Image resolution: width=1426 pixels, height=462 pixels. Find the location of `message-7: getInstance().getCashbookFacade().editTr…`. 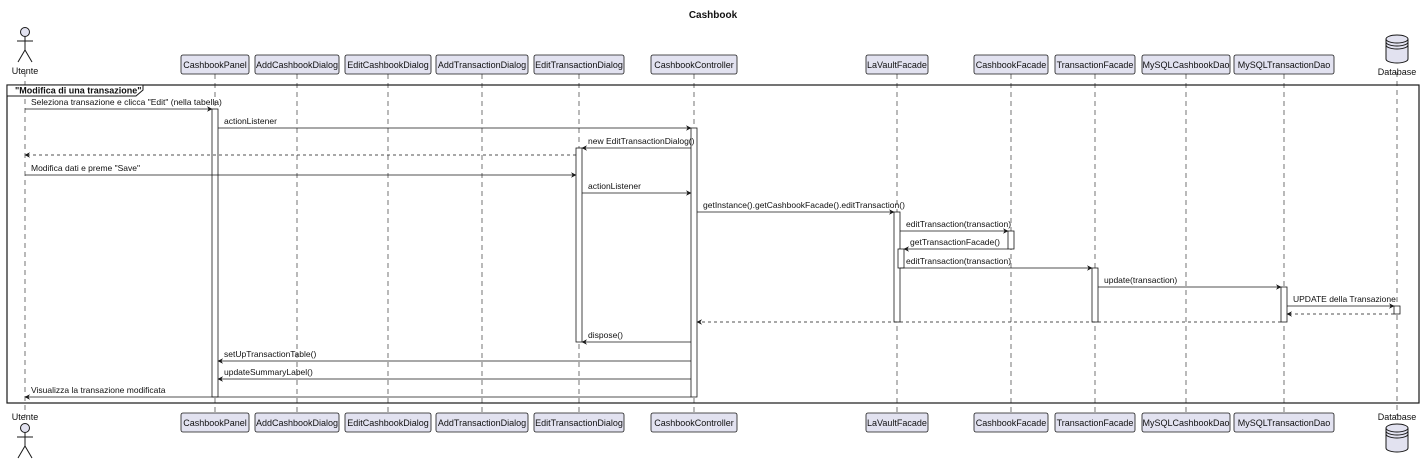

message-7: getInstance().getCashbookFacade().editTr… is located at coordinates (801, 207).